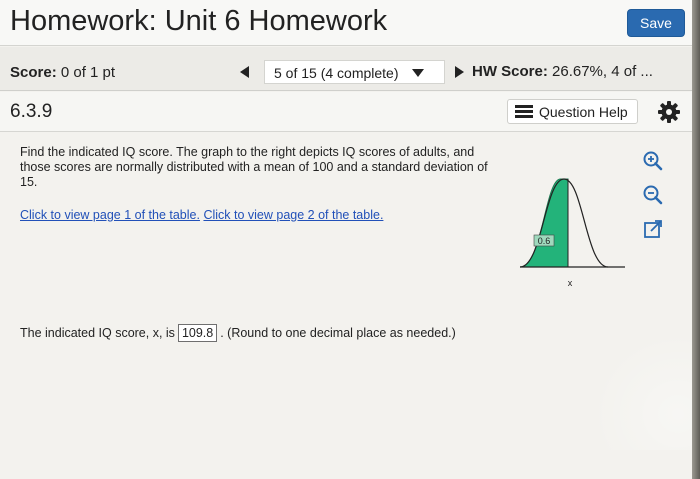  I want to click on title-bar: Homework: Unit 6 Homework Save, so click(346, 23).